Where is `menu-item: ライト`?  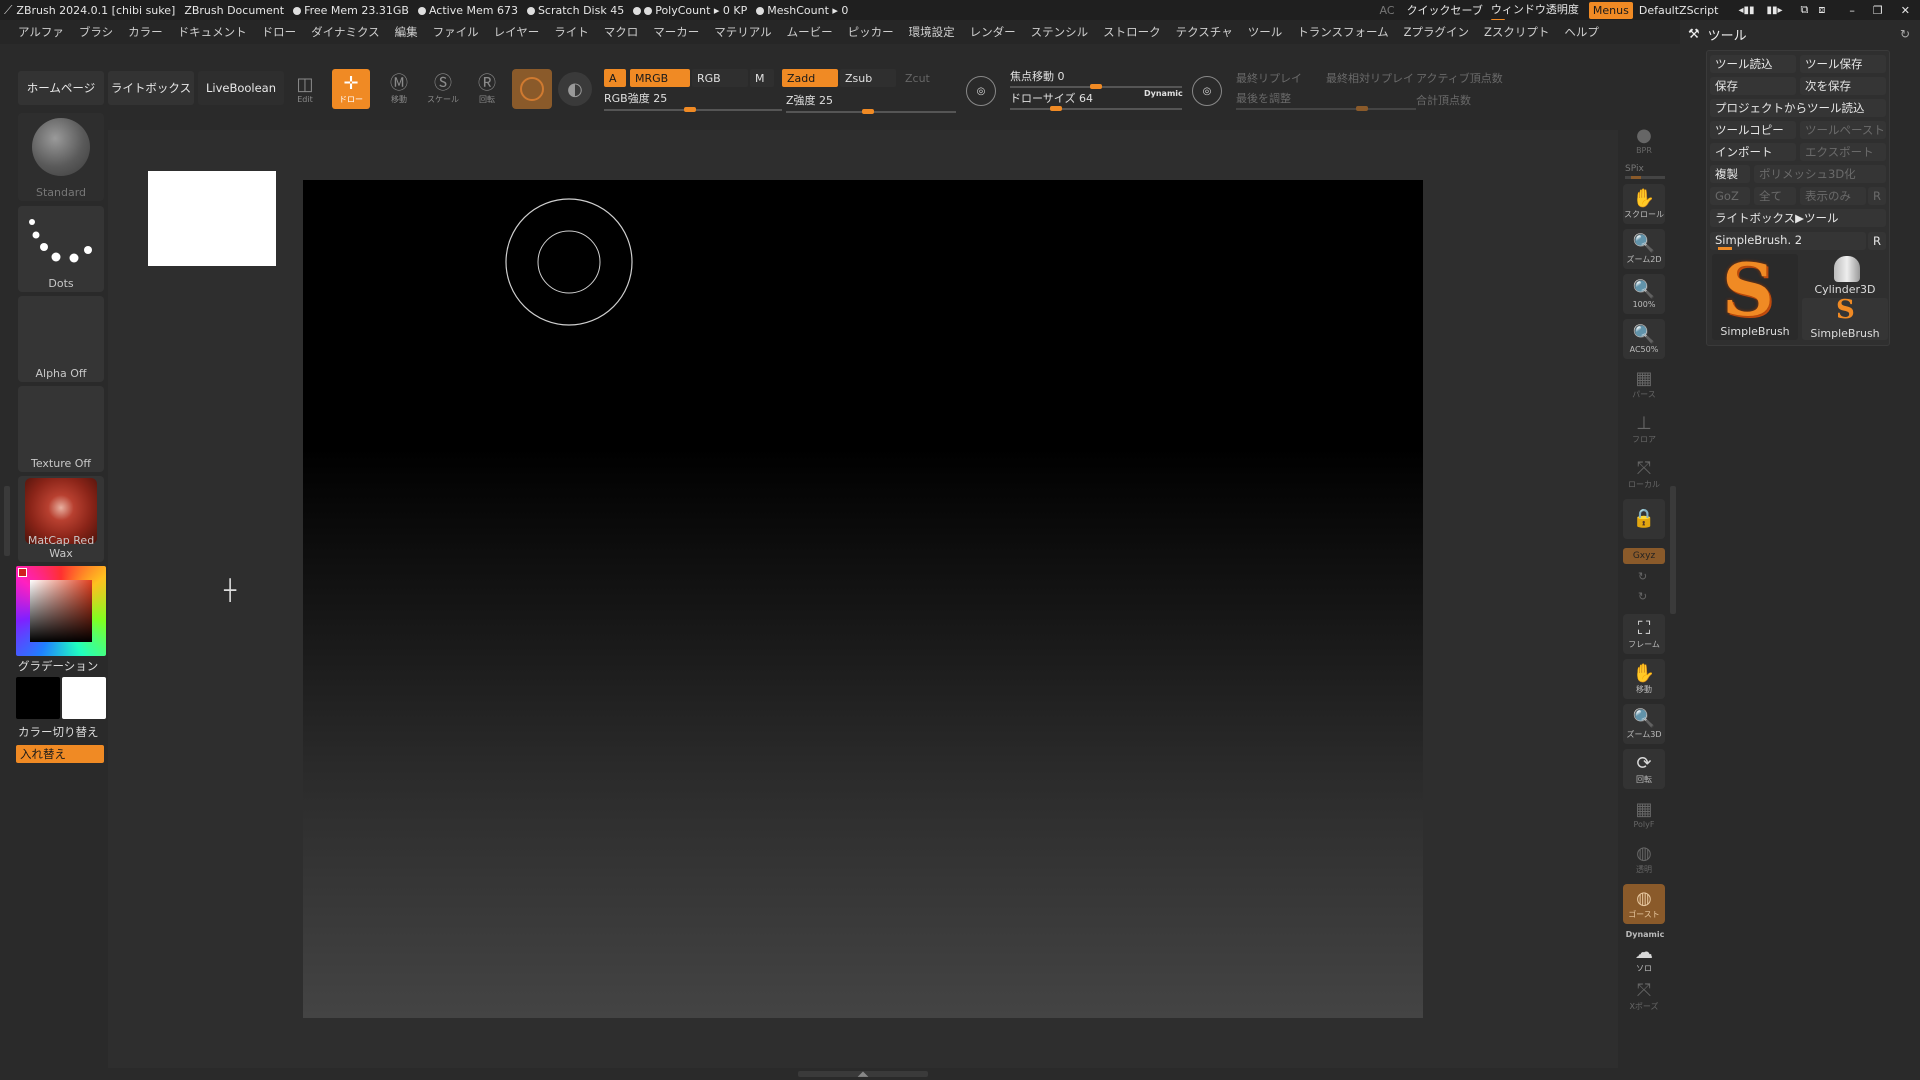 menu-item: ライト is located at coordinates (571, 32).